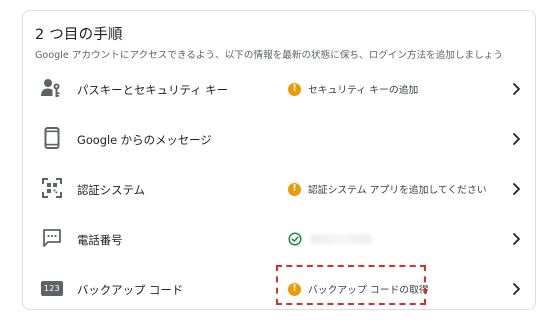 The height and width of the screenshot is (325, 560). What do you see at coordinates (295, 239) in the screenshot?
I see `check-circle-icon` at bounding box center [295, 239].